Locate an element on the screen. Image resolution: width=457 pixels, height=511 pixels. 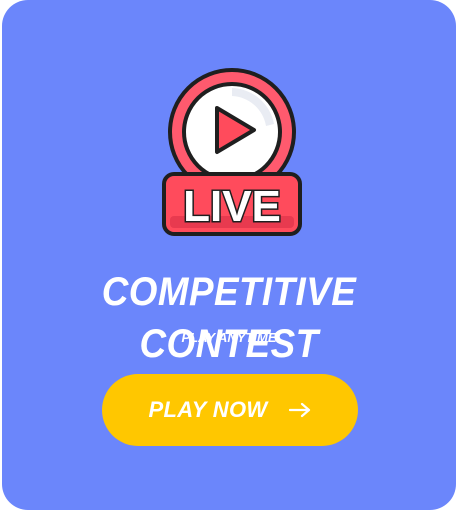
contest-subtitle: PLAY ANYTIME is located at coordinates (229, 337).